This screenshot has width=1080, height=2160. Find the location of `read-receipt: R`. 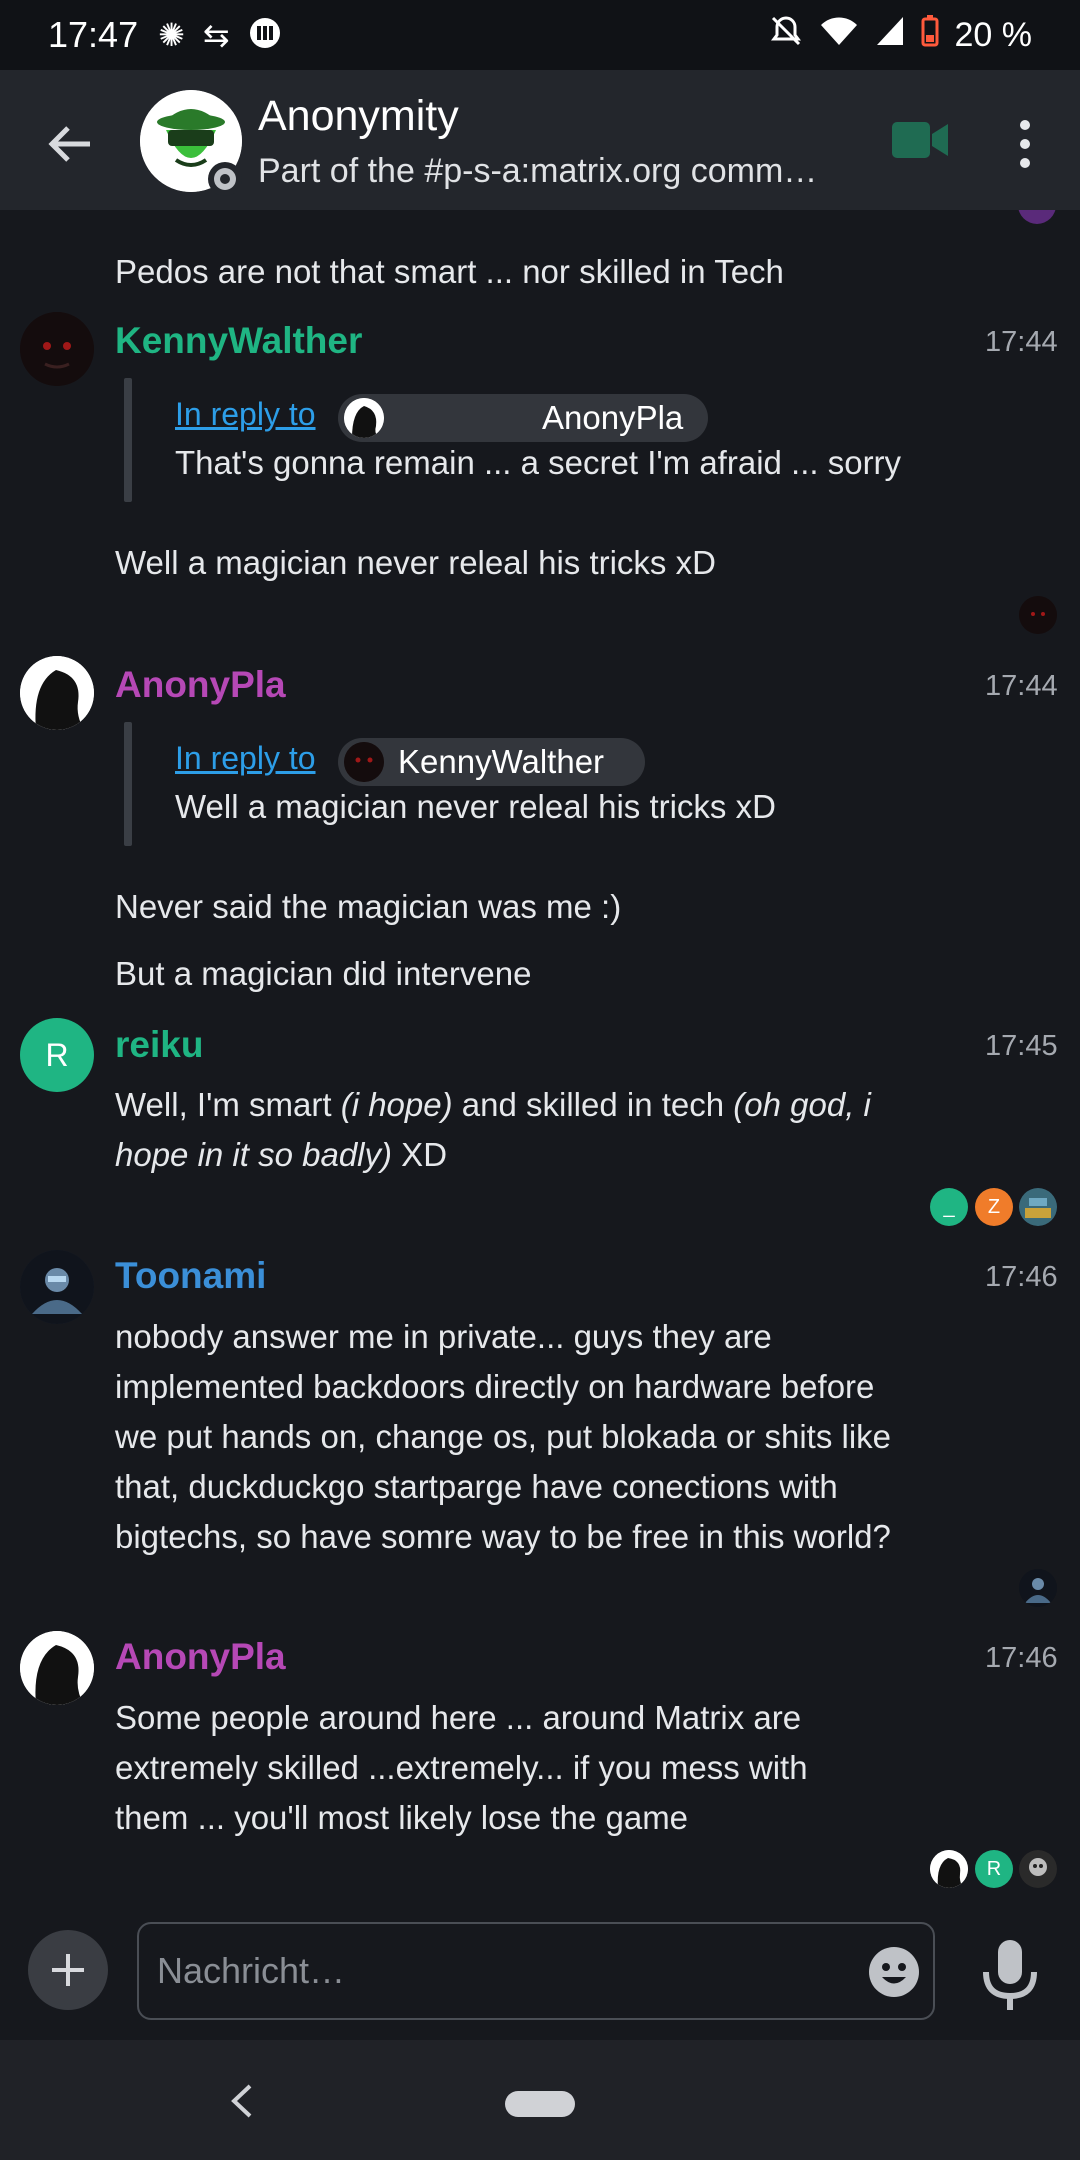

read-receipt: R is located at coordinates (994, 1869).